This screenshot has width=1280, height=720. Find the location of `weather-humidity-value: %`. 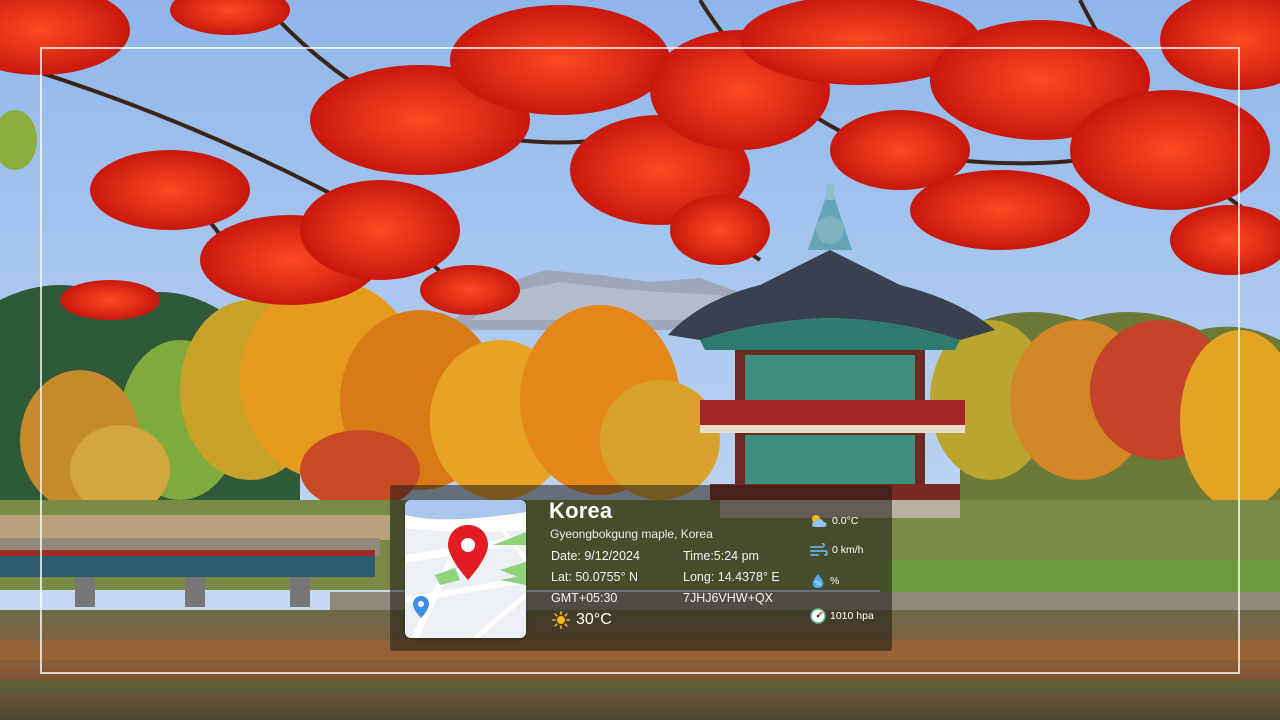

weather-humidity-value: % is located at coordinates (835, 581).